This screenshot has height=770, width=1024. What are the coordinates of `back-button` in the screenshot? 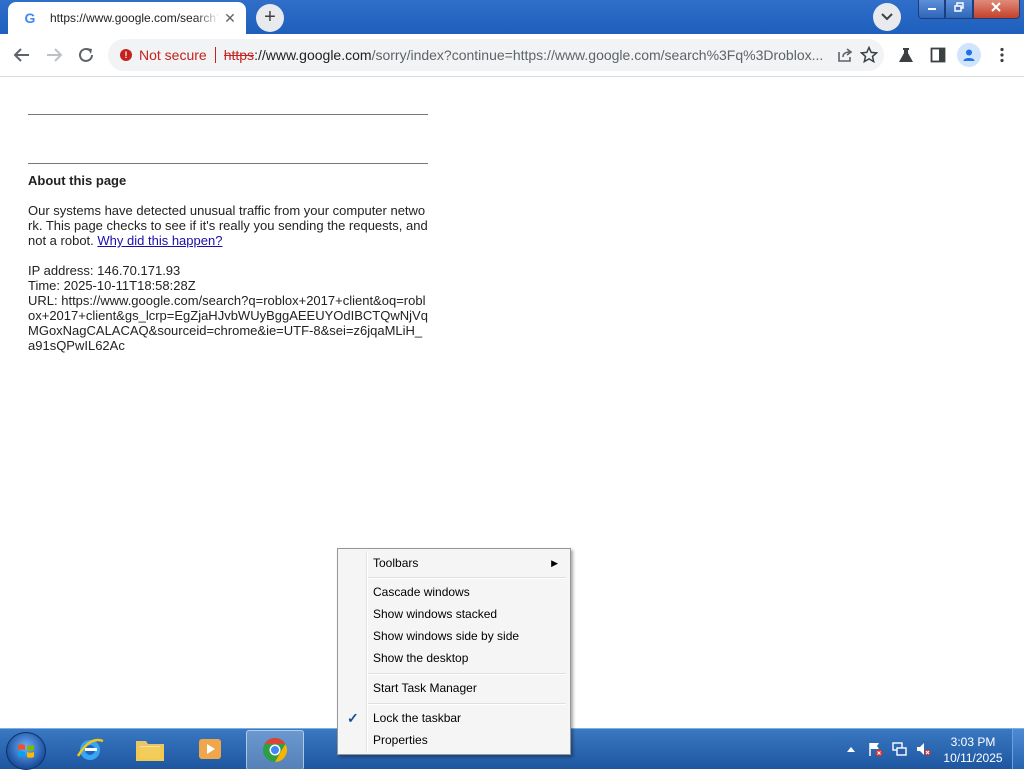 It's located at (22, 55).